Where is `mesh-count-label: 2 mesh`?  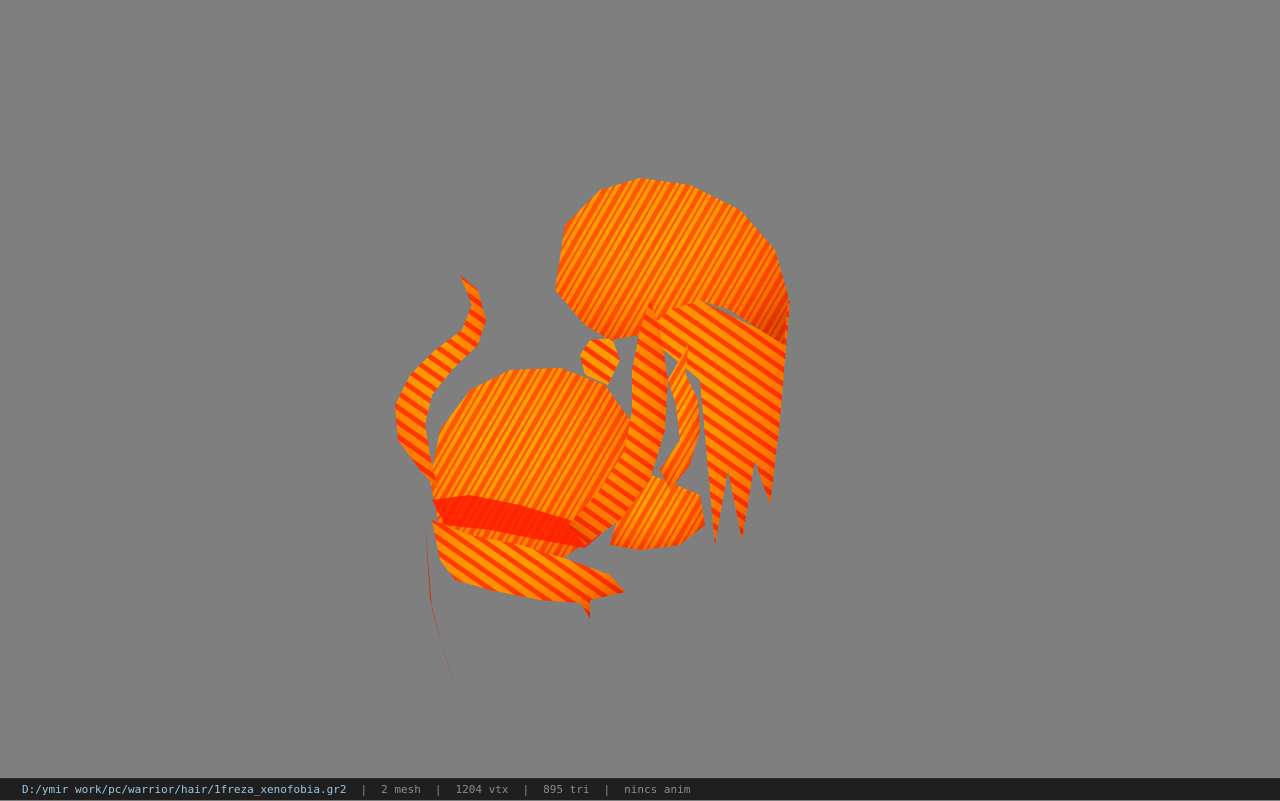 mesh-count-label: 2 mesh is located at coordinates (401, 789).